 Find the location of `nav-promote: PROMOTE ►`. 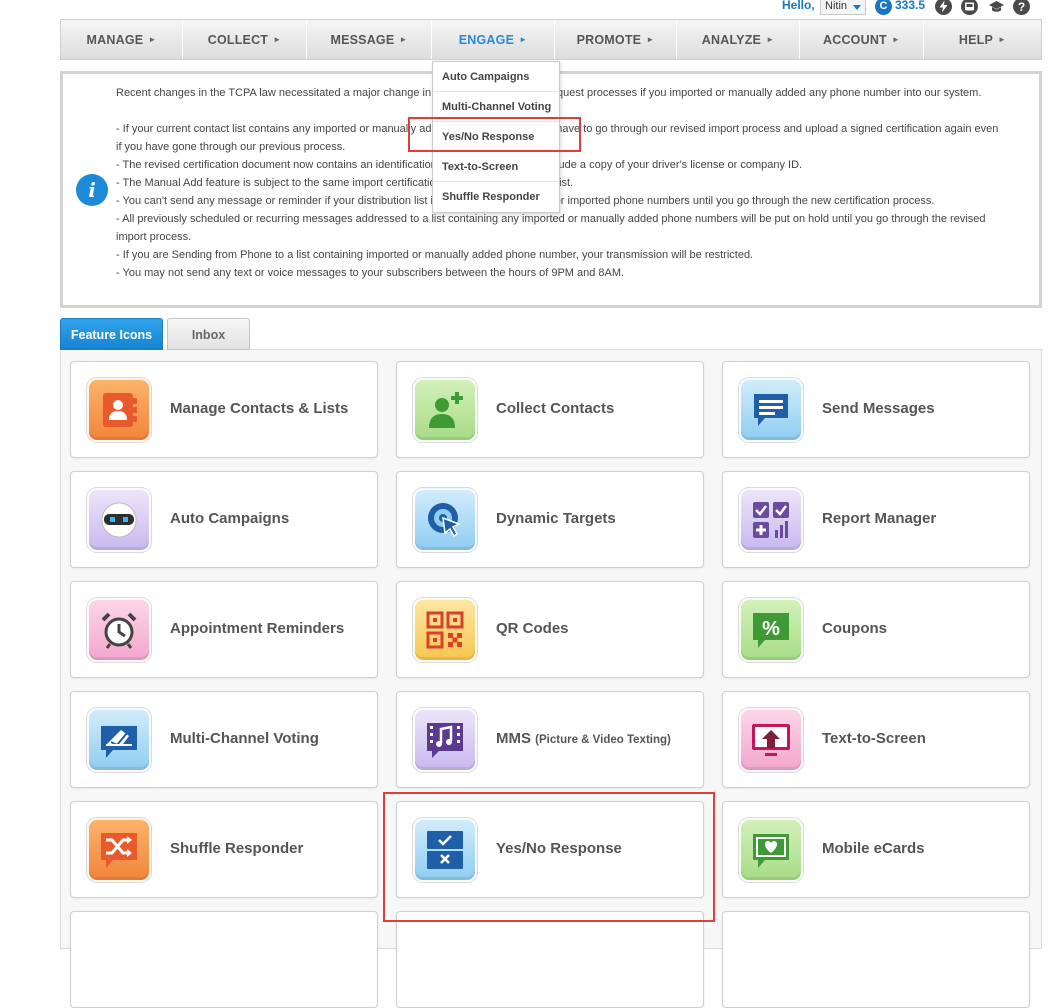

nav-promote: PROMOTE ► is located at coordinates (616, 39).